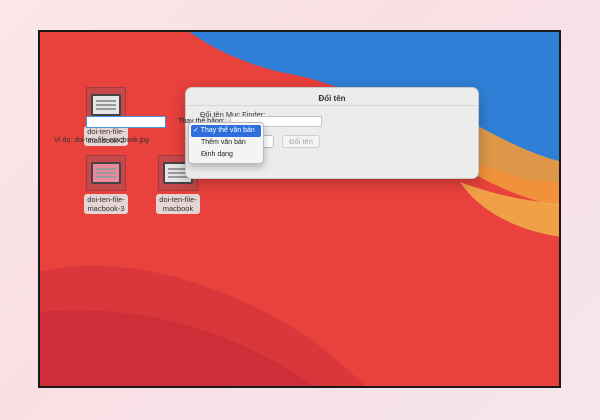 This screenshot has height=420, width=600. Describe the element at coordinates (101, 140) in the screenshot. I see `example-filename: Ví dụ: doi-ten-file-macbook.jpg` at that location.